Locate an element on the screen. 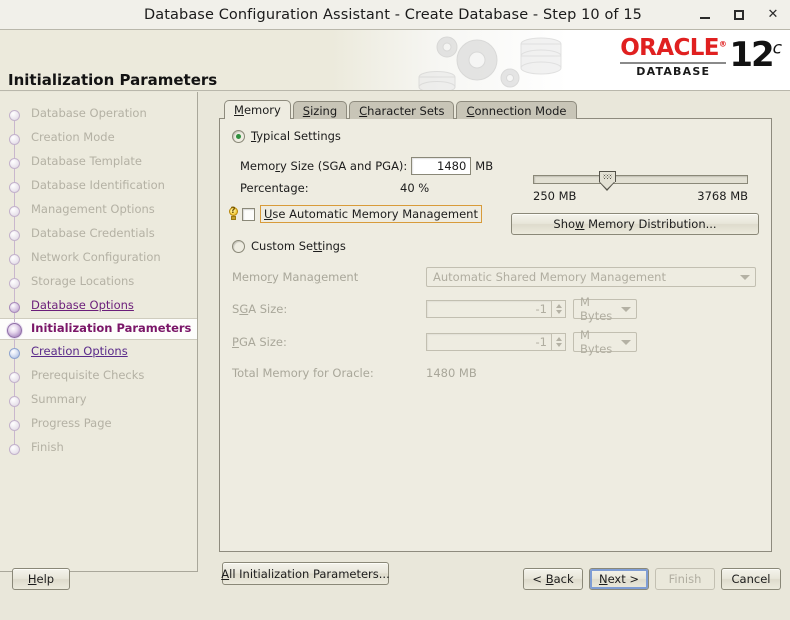 Image resolution: width=790 pixels, height=620 pixels. sidebar-item-prerequisite-checks: Prerequisite Checks is located at coordinates (98, 376).